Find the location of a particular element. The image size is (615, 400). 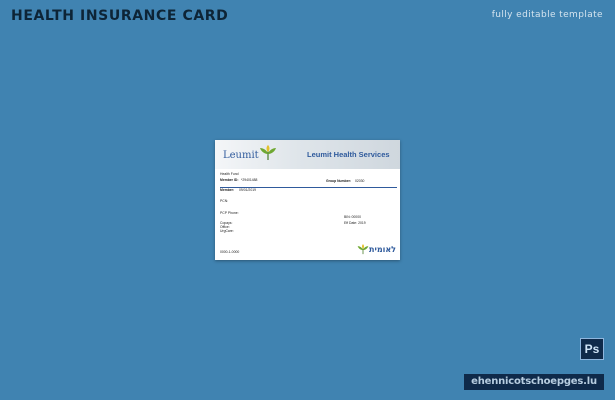

member-id-label: Member ID: is located at coordinates (229, 180).